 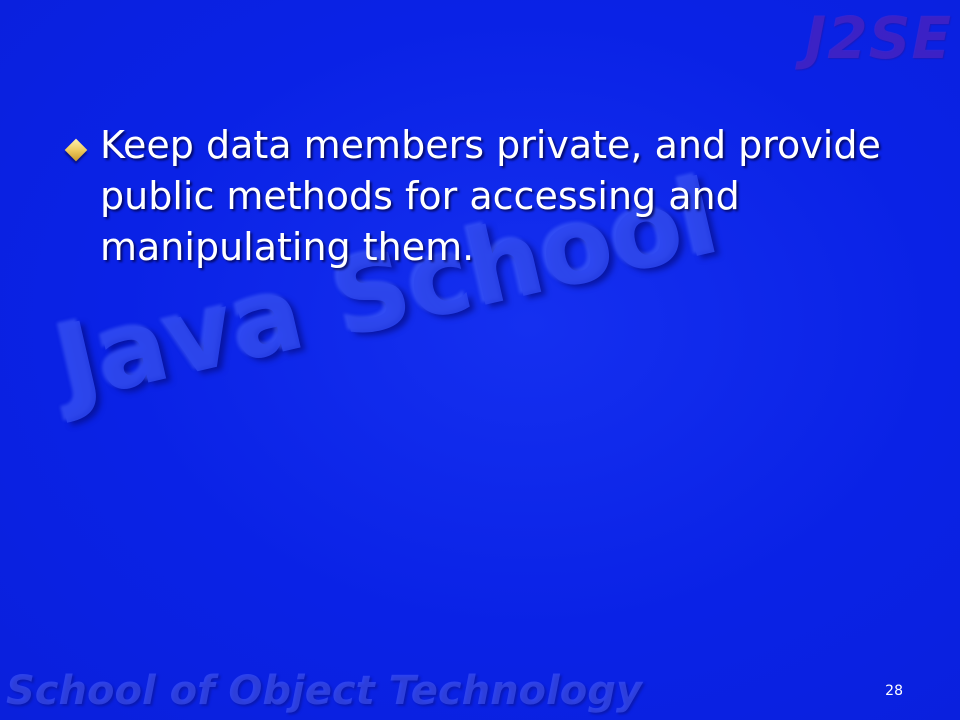 I want to click on diamond-bullet-icon, so click(x=76, y=150).